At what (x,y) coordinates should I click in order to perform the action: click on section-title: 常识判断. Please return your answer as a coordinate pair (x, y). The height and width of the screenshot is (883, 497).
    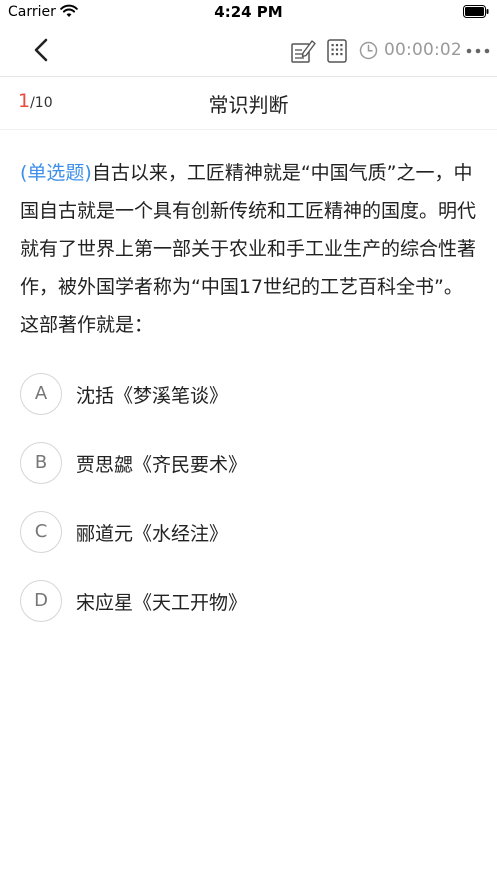
    Looking at the image, I should click on (248, 105).